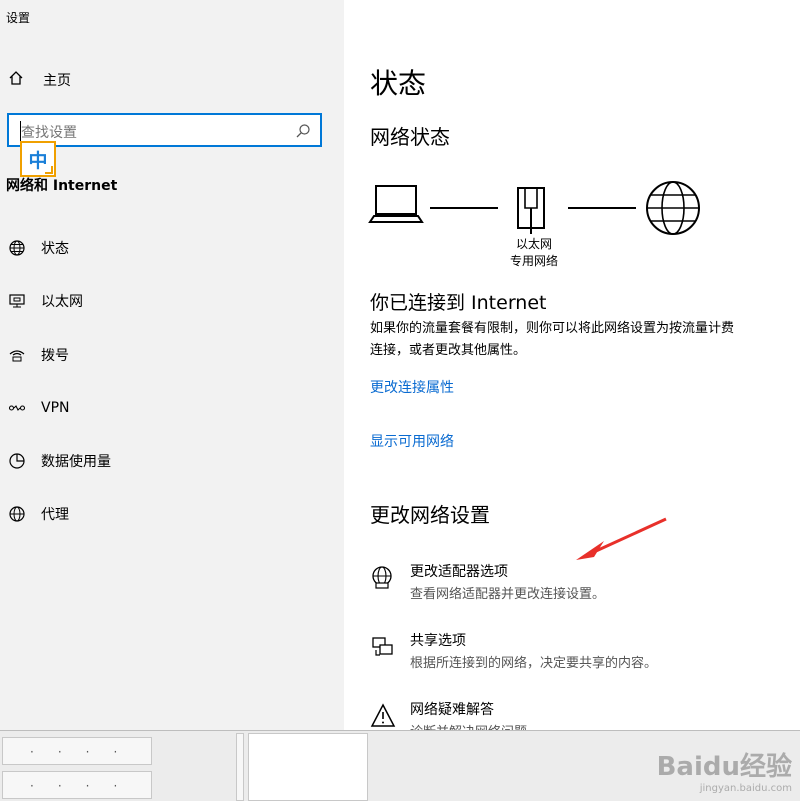 Image resolution: width=800 pixels, height=801 pixels. I want to click on search-icon, so click(303, 133).